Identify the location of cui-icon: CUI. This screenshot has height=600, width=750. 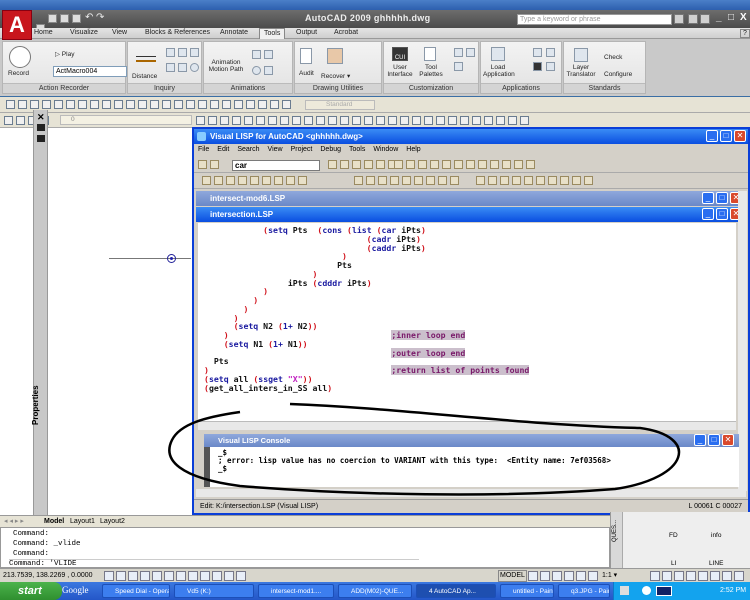
(400, 54).